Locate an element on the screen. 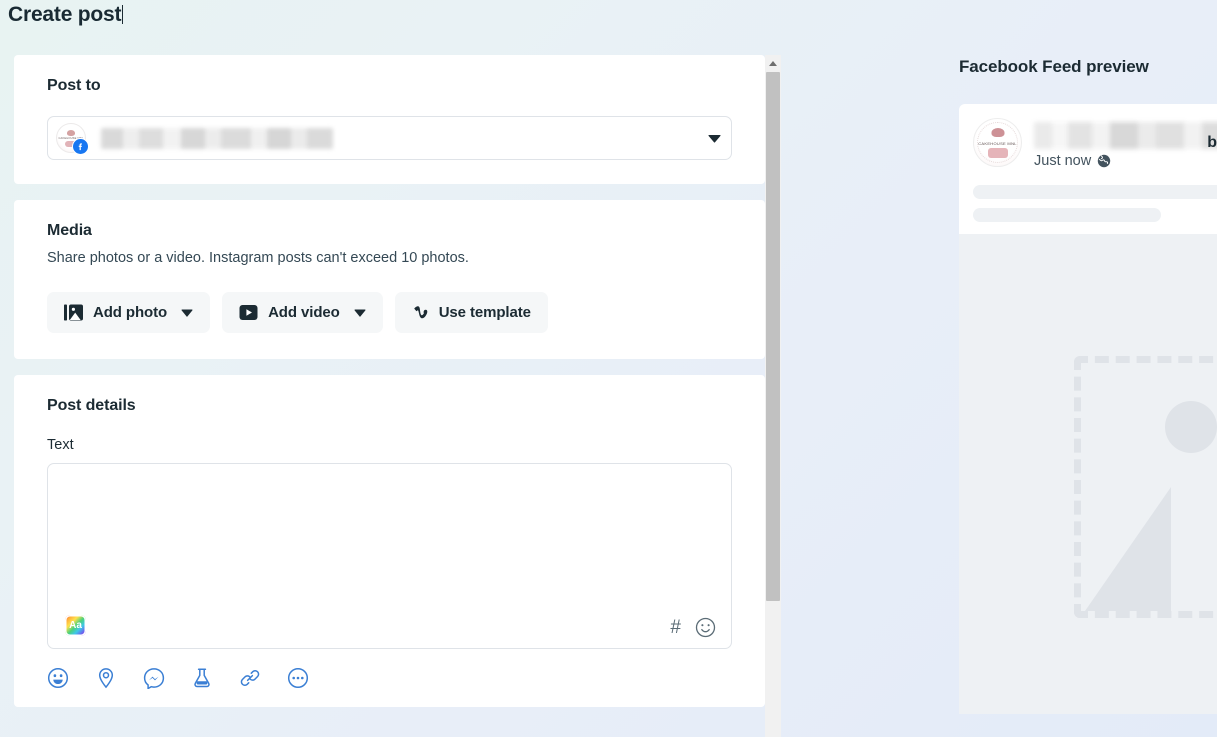 This screenshot has height=737, width=1217. text-field-label: Text is located at coordinates (60, 445).